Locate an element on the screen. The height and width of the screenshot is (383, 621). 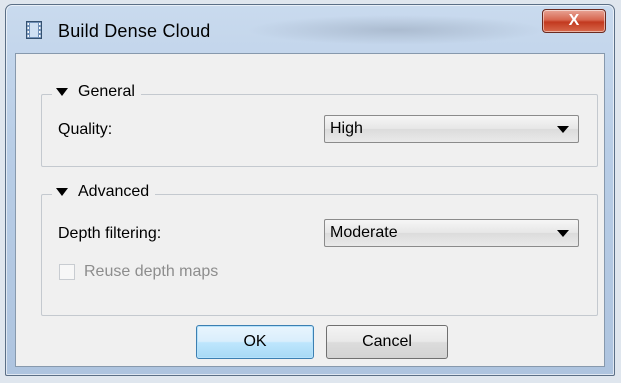
advanced-group-toggle: Advanced is located at coordinates (104, 192).